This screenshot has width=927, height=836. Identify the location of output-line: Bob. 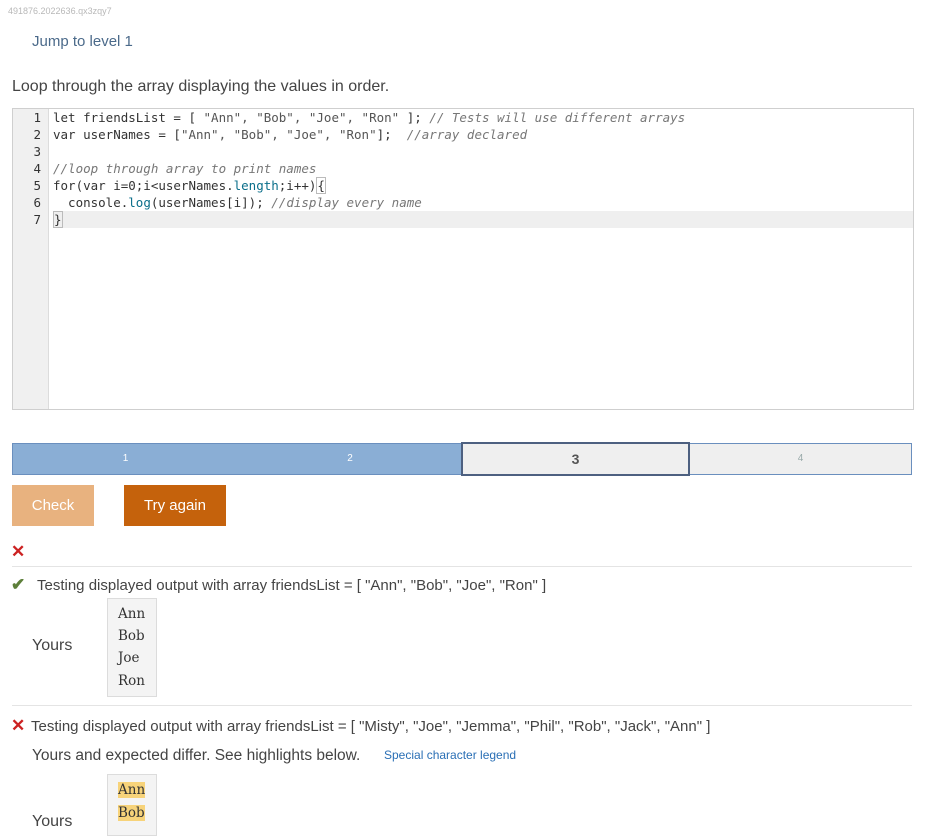
(131, 636).